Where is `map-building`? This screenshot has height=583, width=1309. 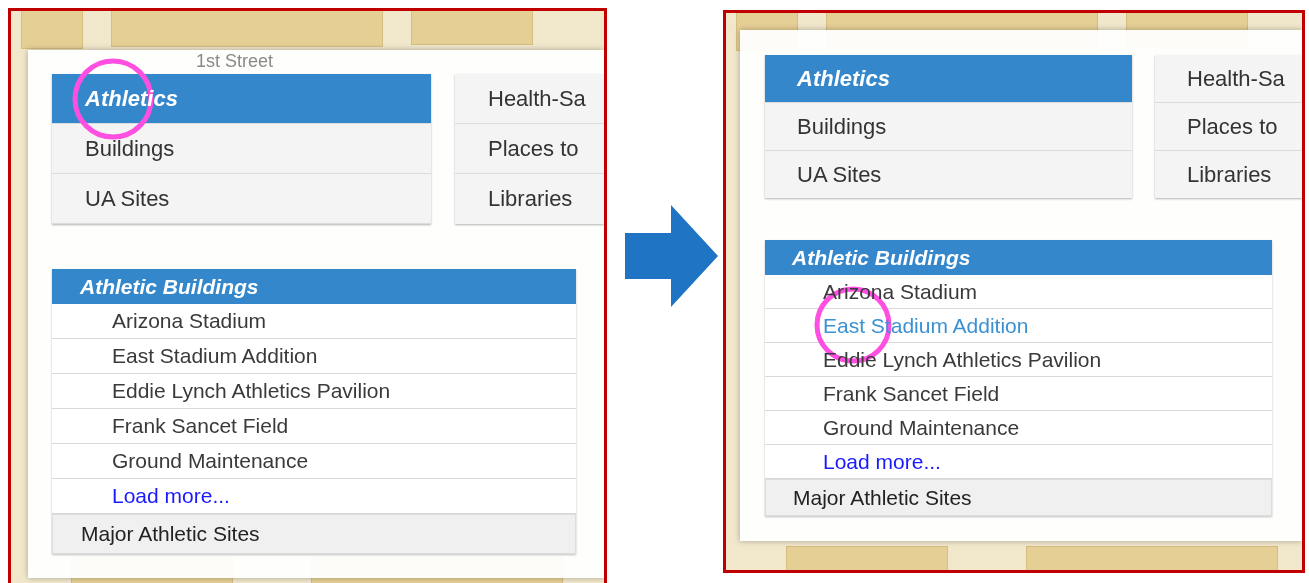 map-building is located at coordinates (52, 30).